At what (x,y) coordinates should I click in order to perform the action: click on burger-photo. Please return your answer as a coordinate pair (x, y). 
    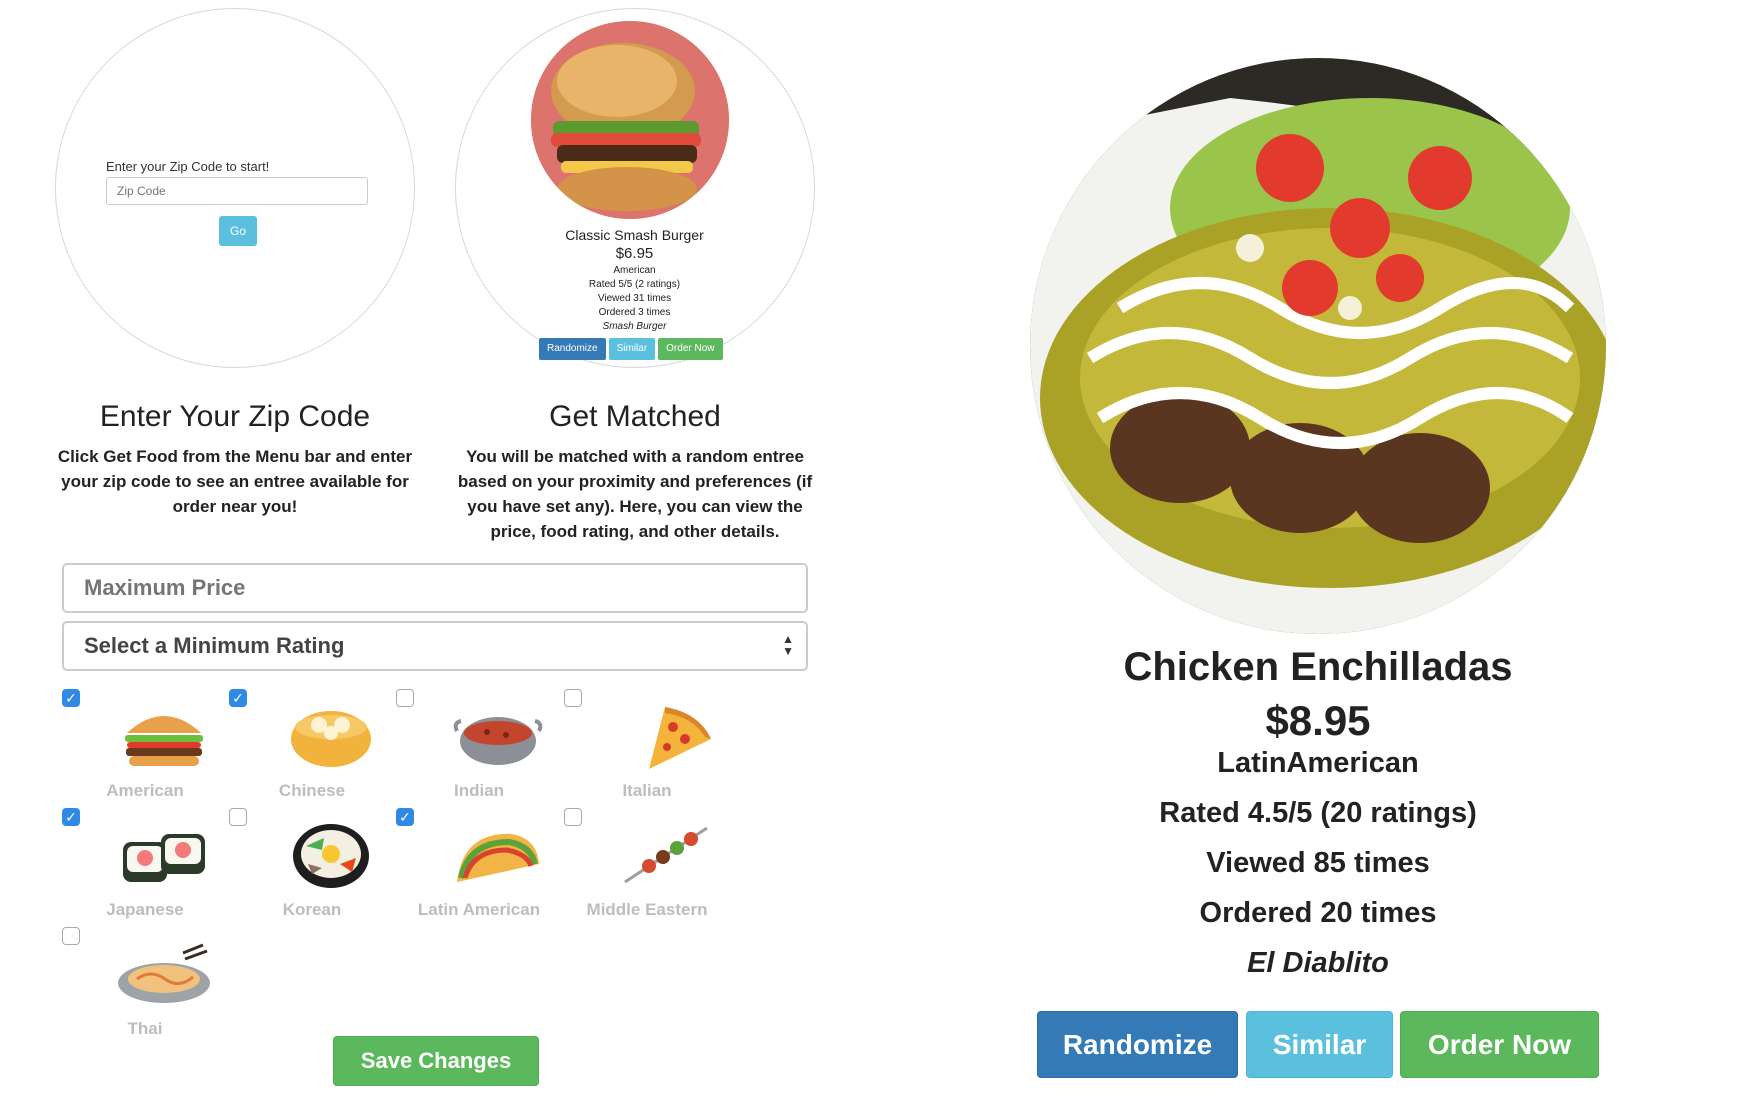
    Looking at the image, I should click on (630, 120).